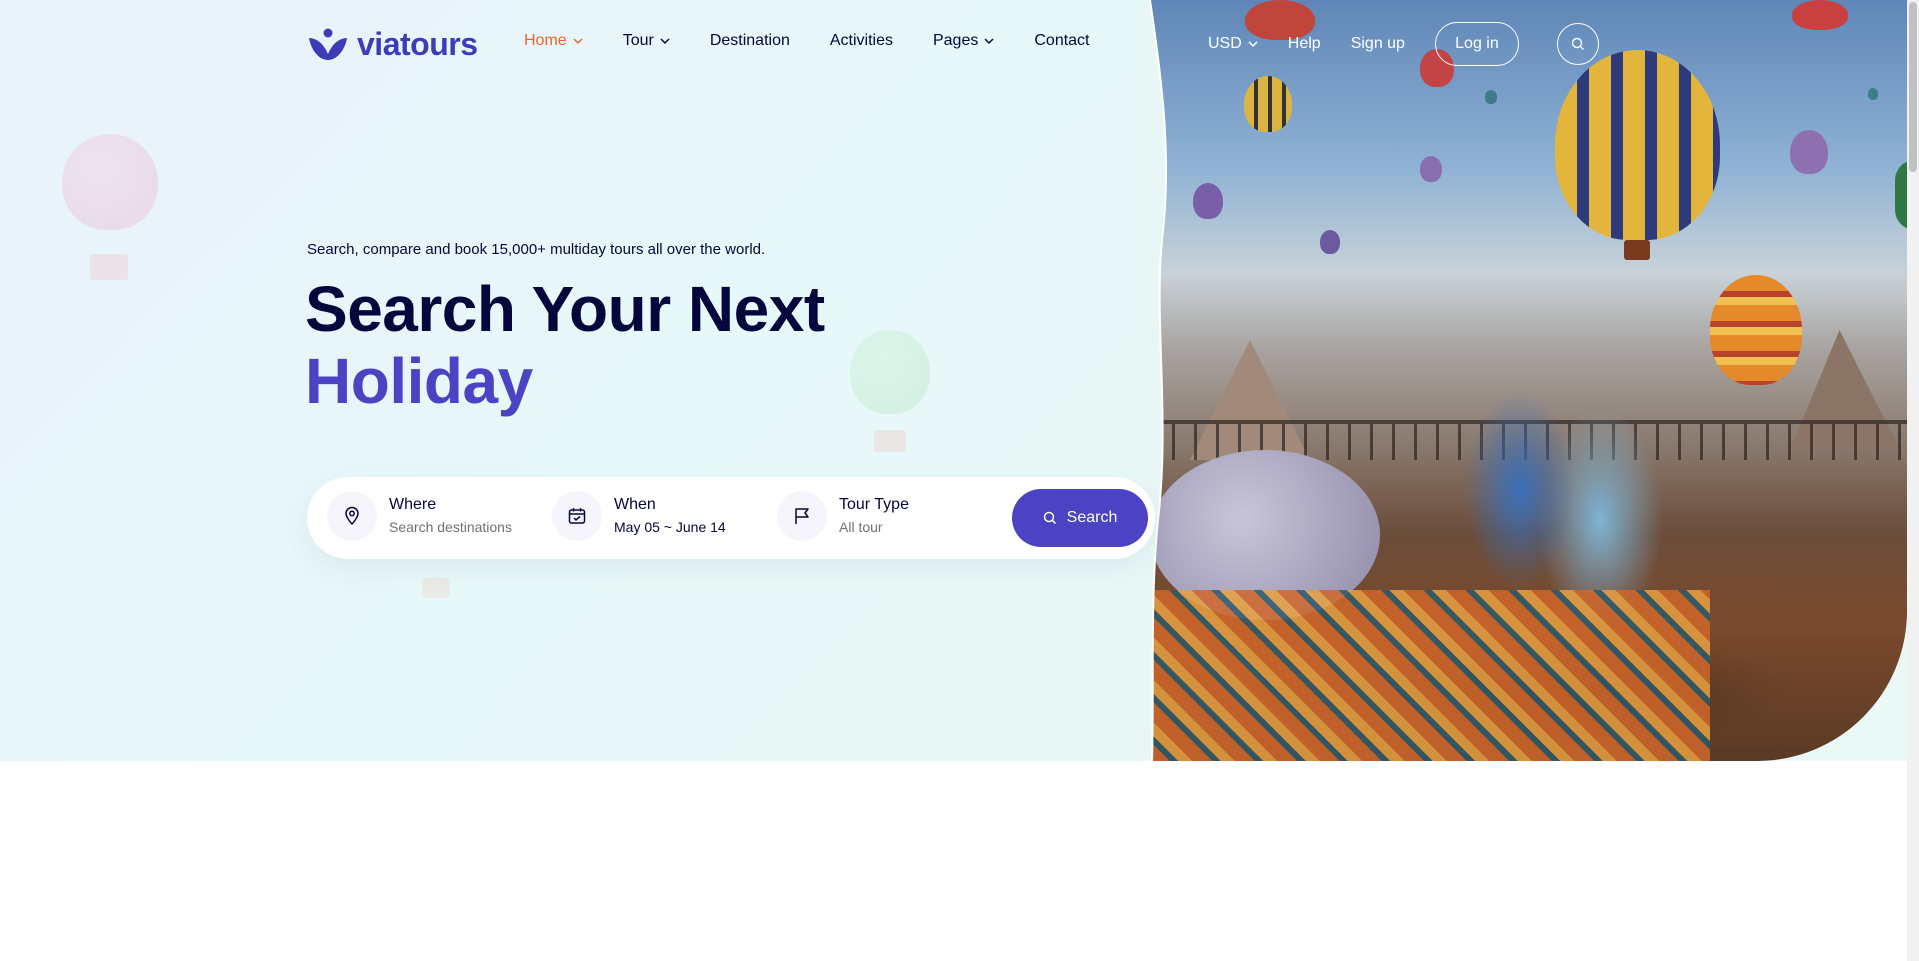 The height and width of the screenshot is (961, 1919). I want to click on image-wave-edge, so click(1154, 380).